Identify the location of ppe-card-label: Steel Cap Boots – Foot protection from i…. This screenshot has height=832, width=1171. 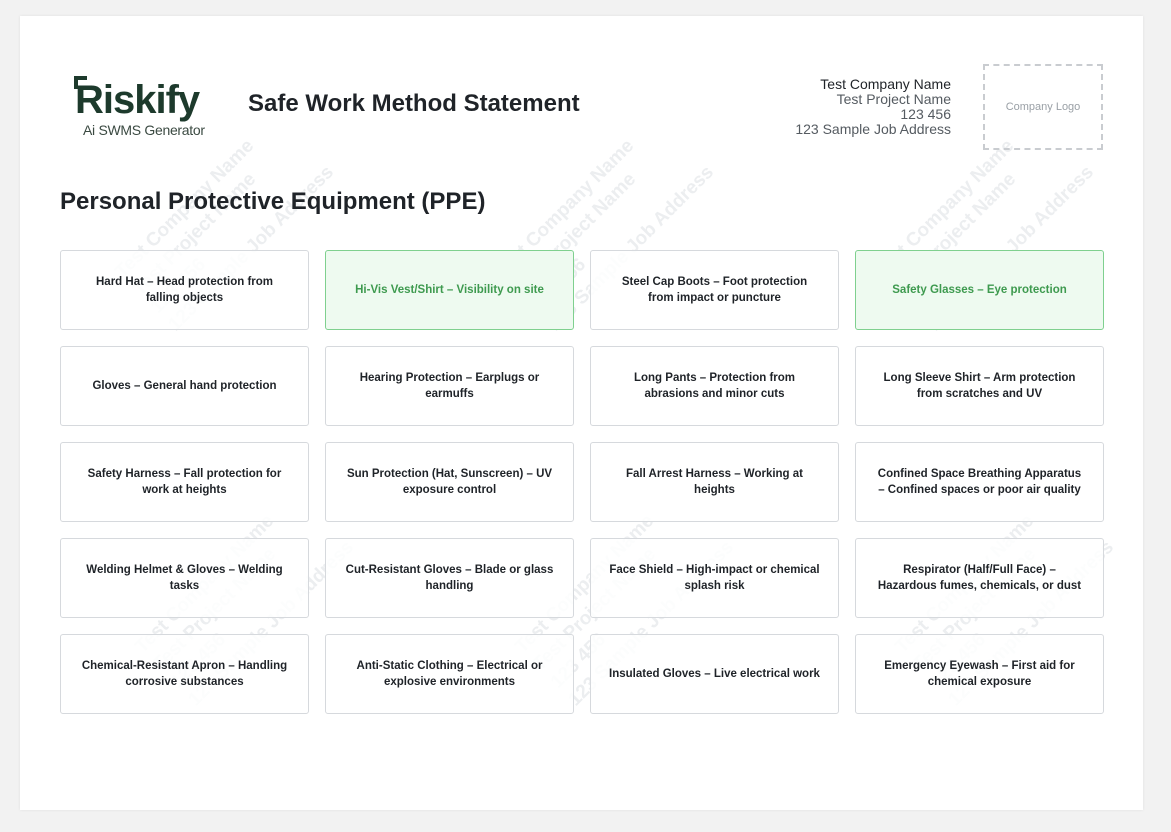
(714, 290).